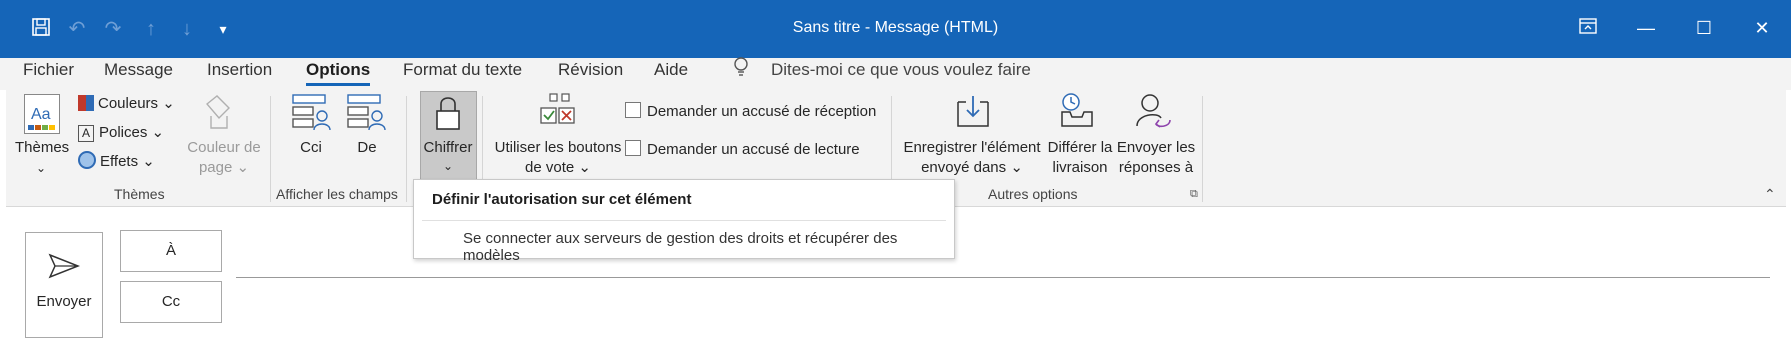  What do you see at coordinates (448, 147) in the screenshot?
I see `encrypt-label: Chiffrer` at bounding box center [448, 147].